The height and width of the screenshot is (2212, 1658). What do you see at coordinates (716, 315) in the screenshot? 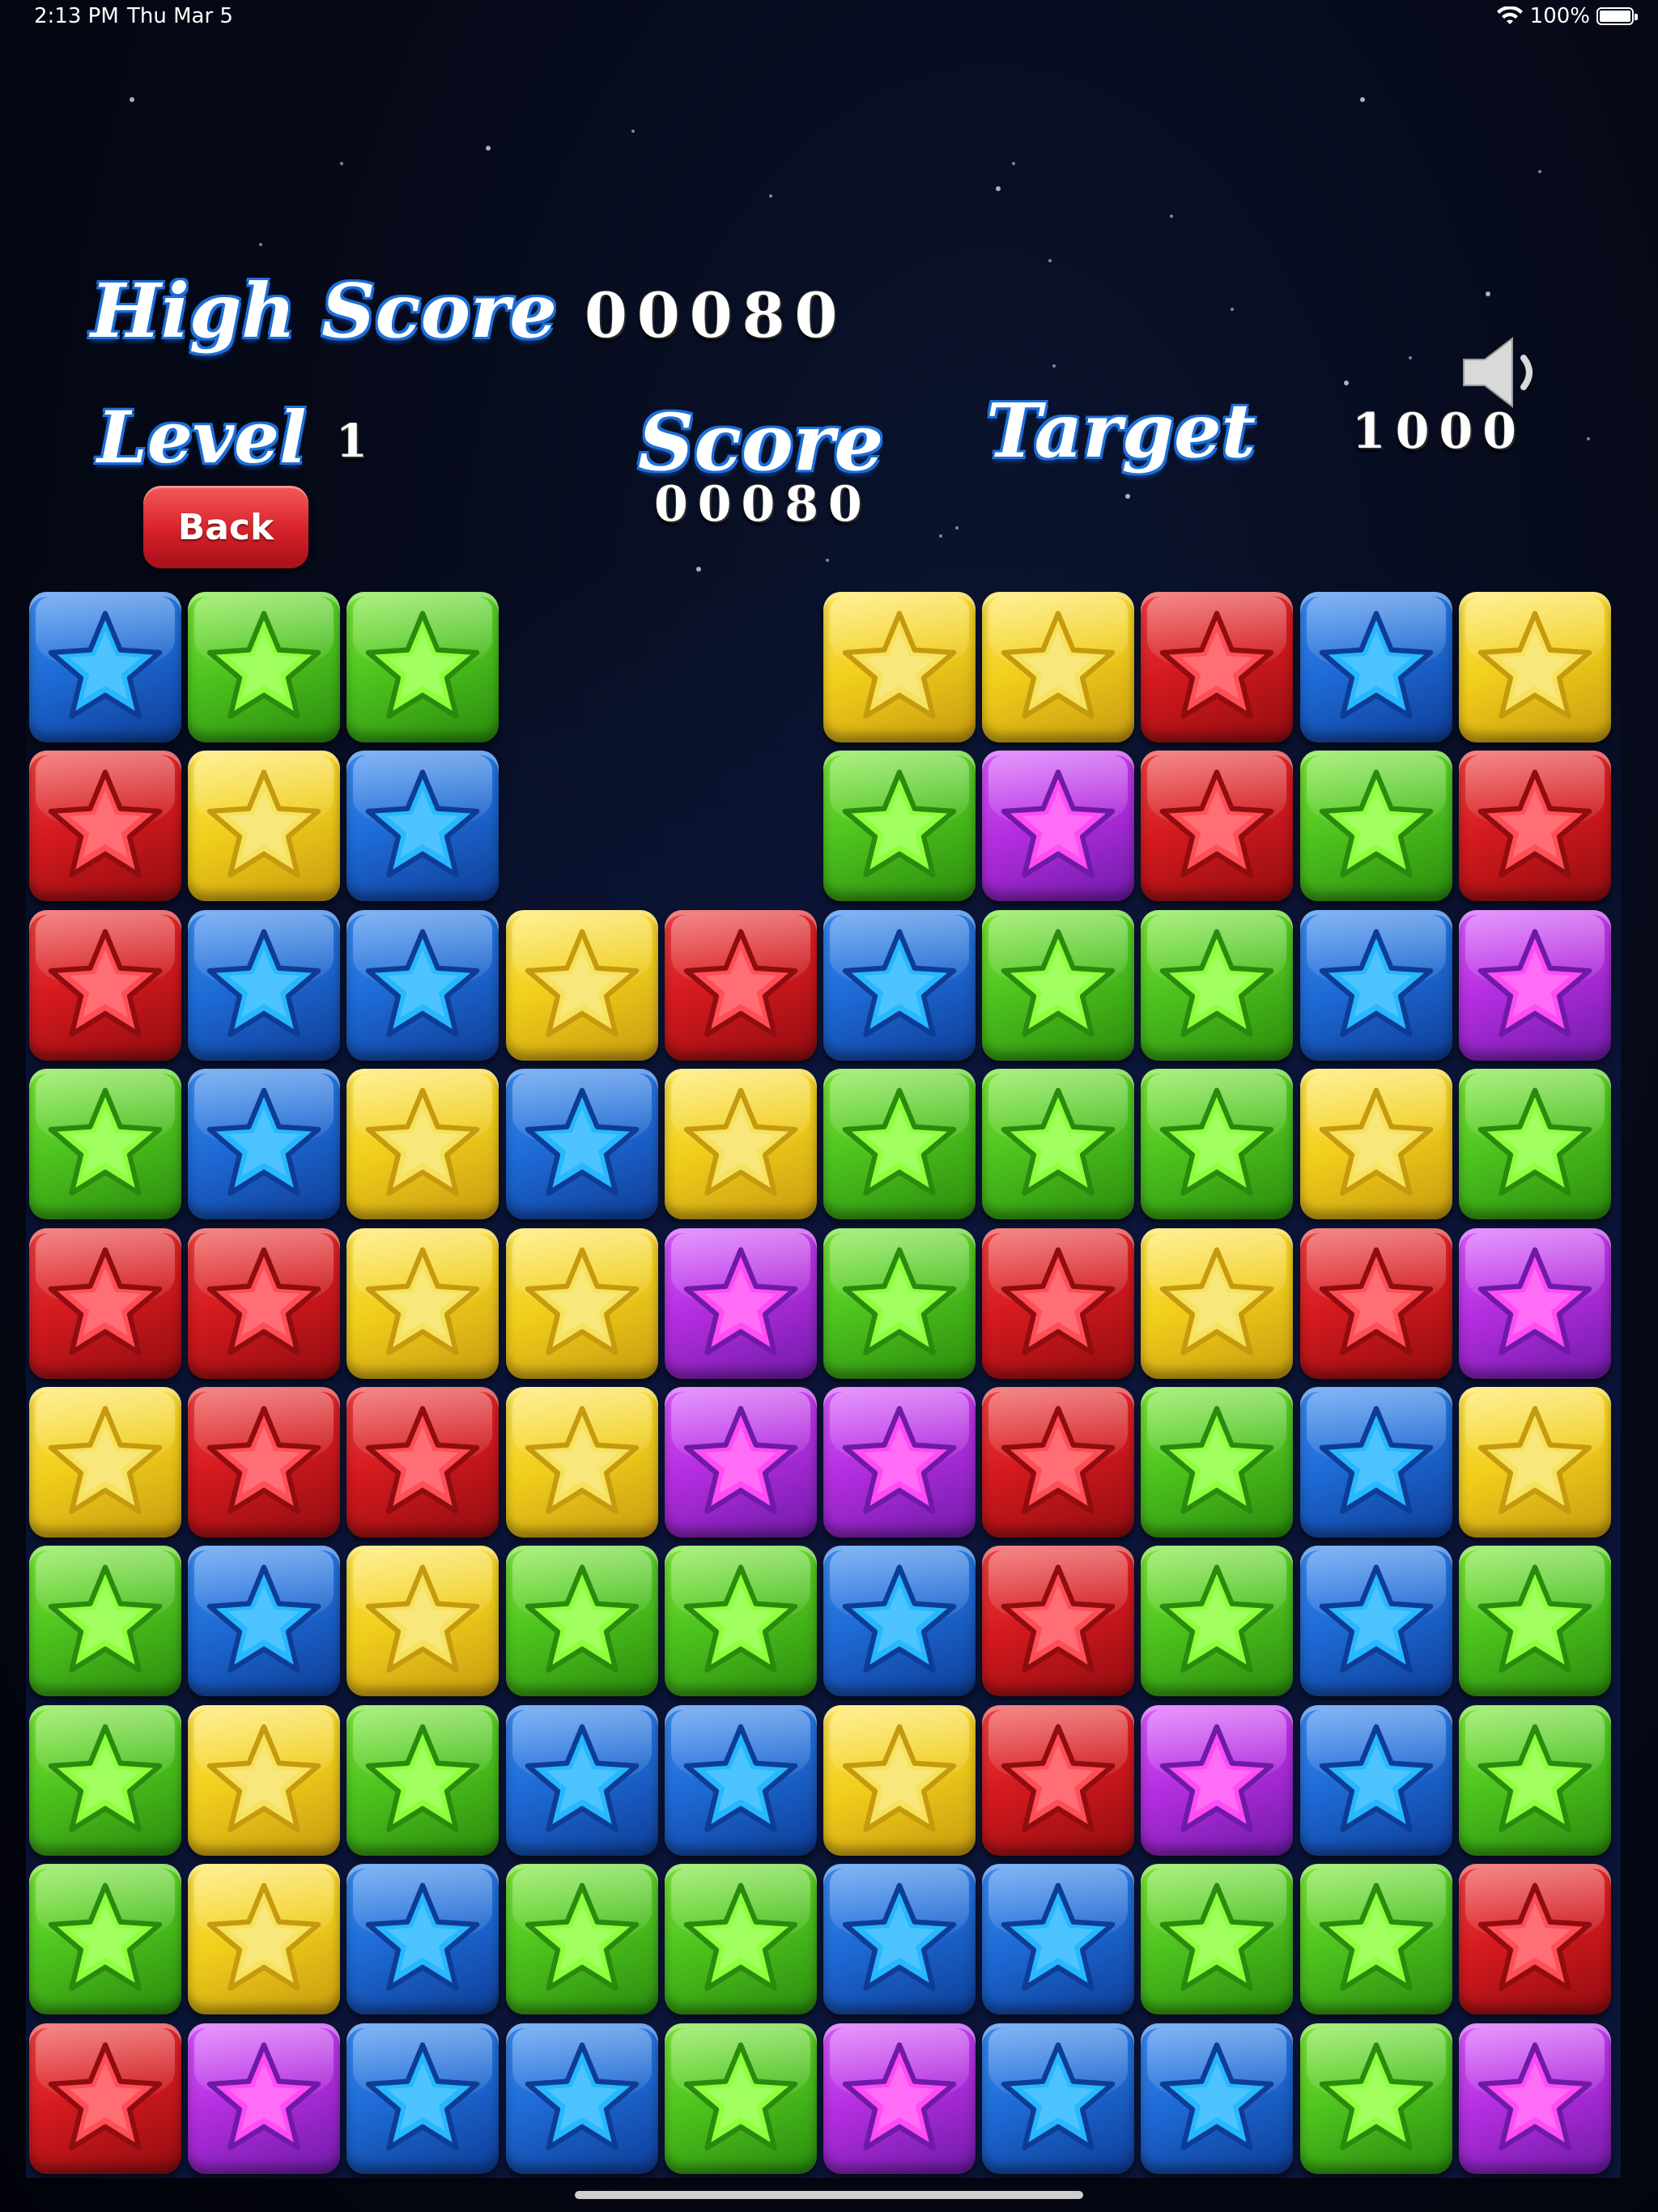
I see `high-score-value: 00080` at bounding box center [716, 315].